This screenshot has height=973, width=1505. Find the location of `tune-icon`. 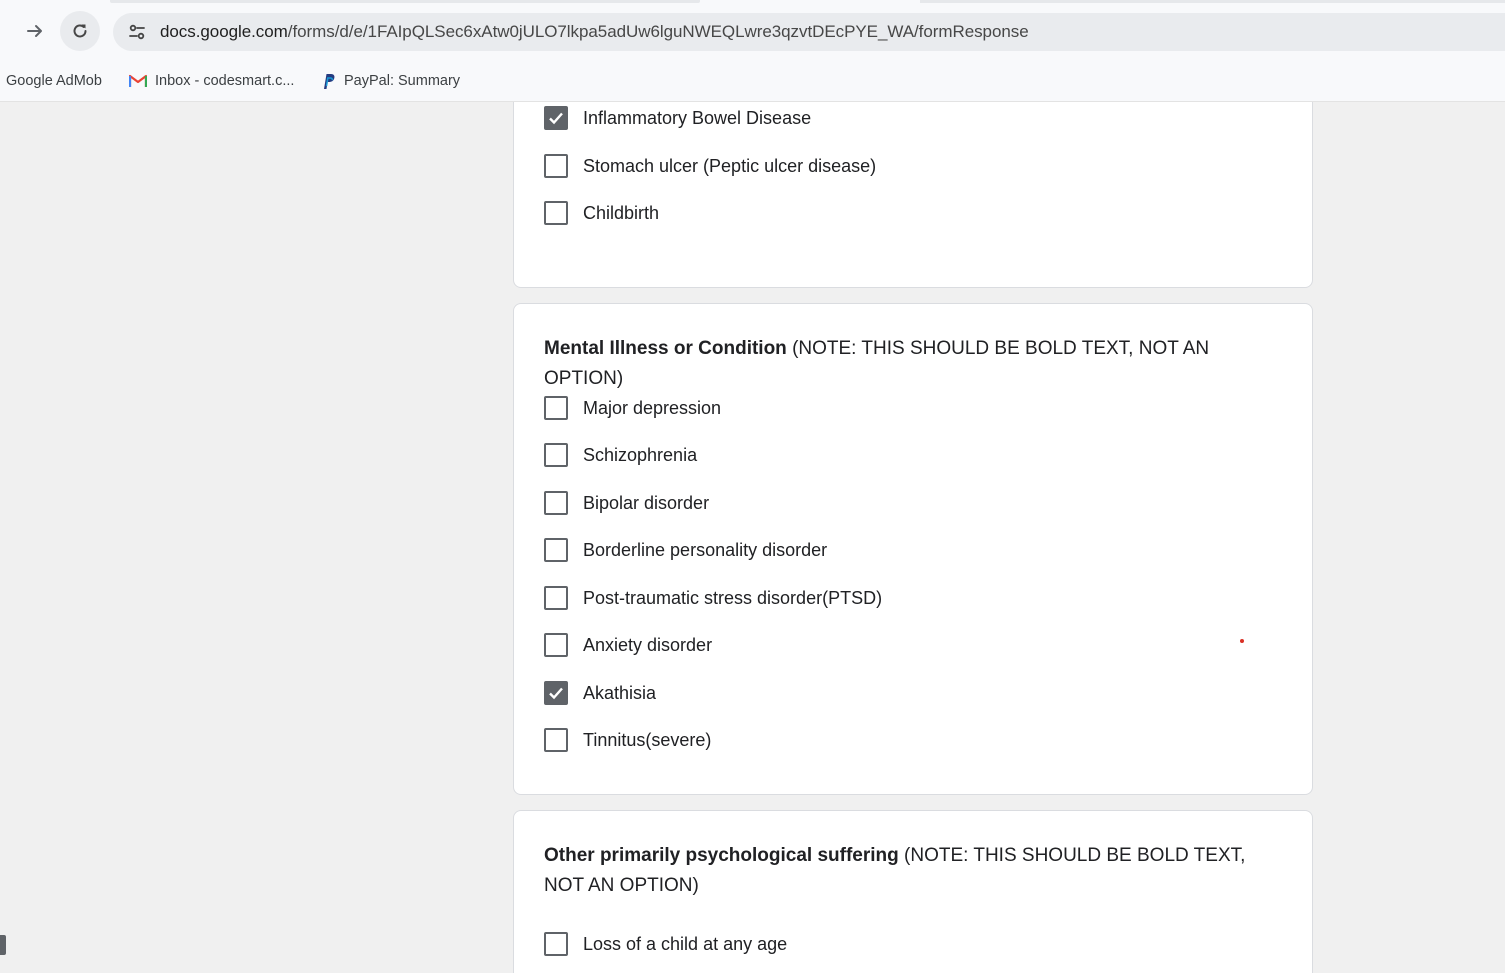

tune-icon is located at coordinates (137, 32).